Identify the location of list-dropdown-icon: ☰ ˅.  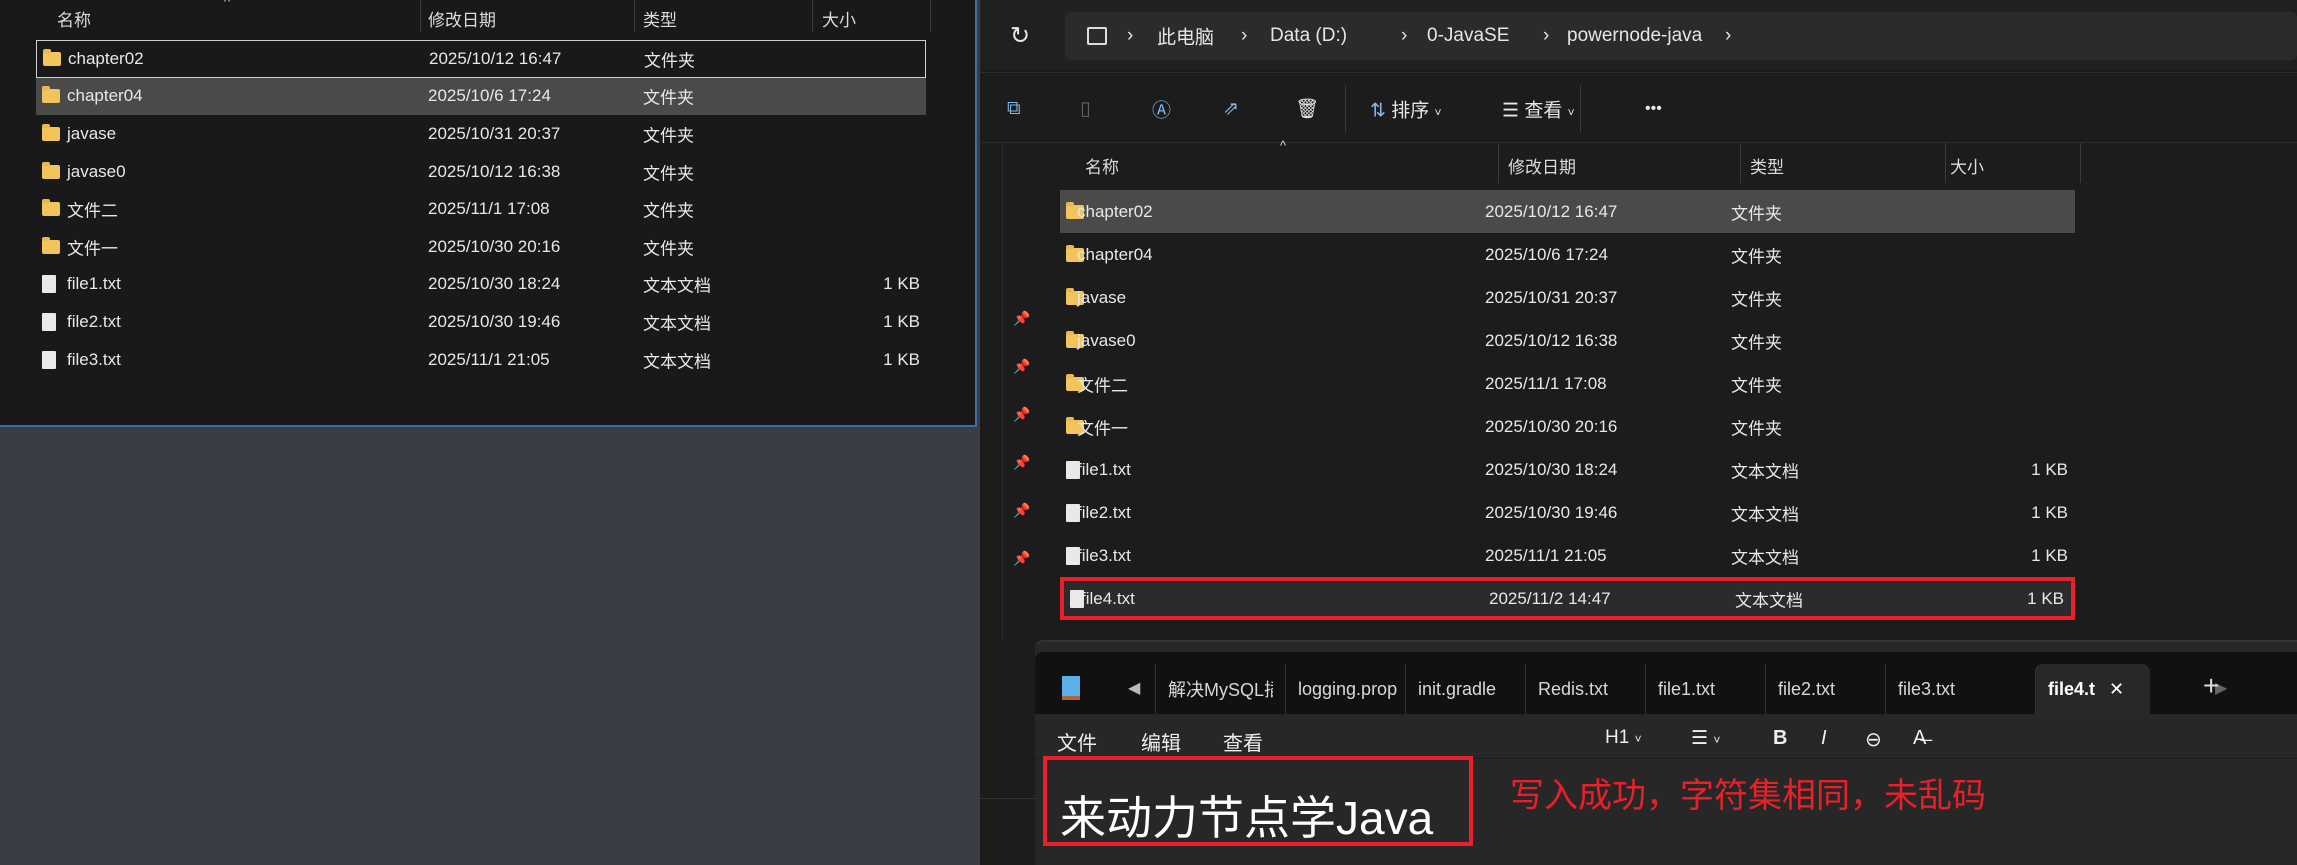
(1705, 738).